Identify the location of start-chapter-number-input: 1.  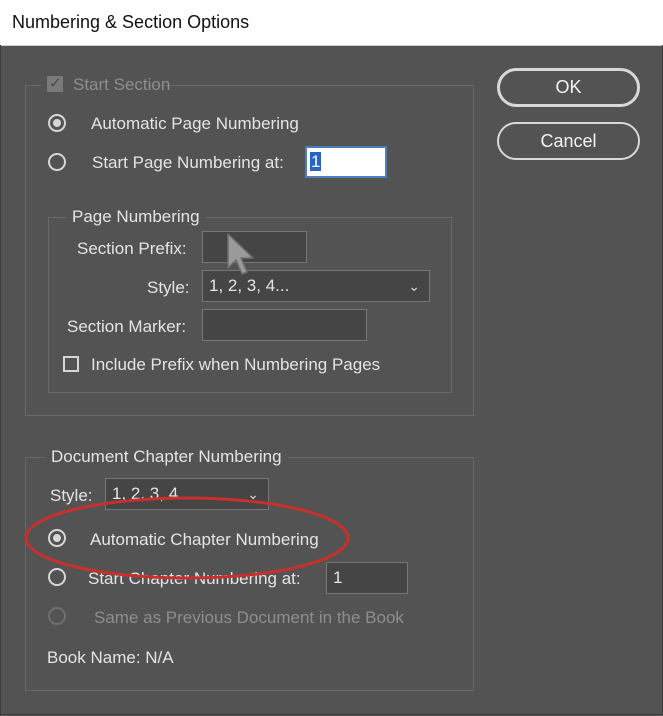
(367, 578).